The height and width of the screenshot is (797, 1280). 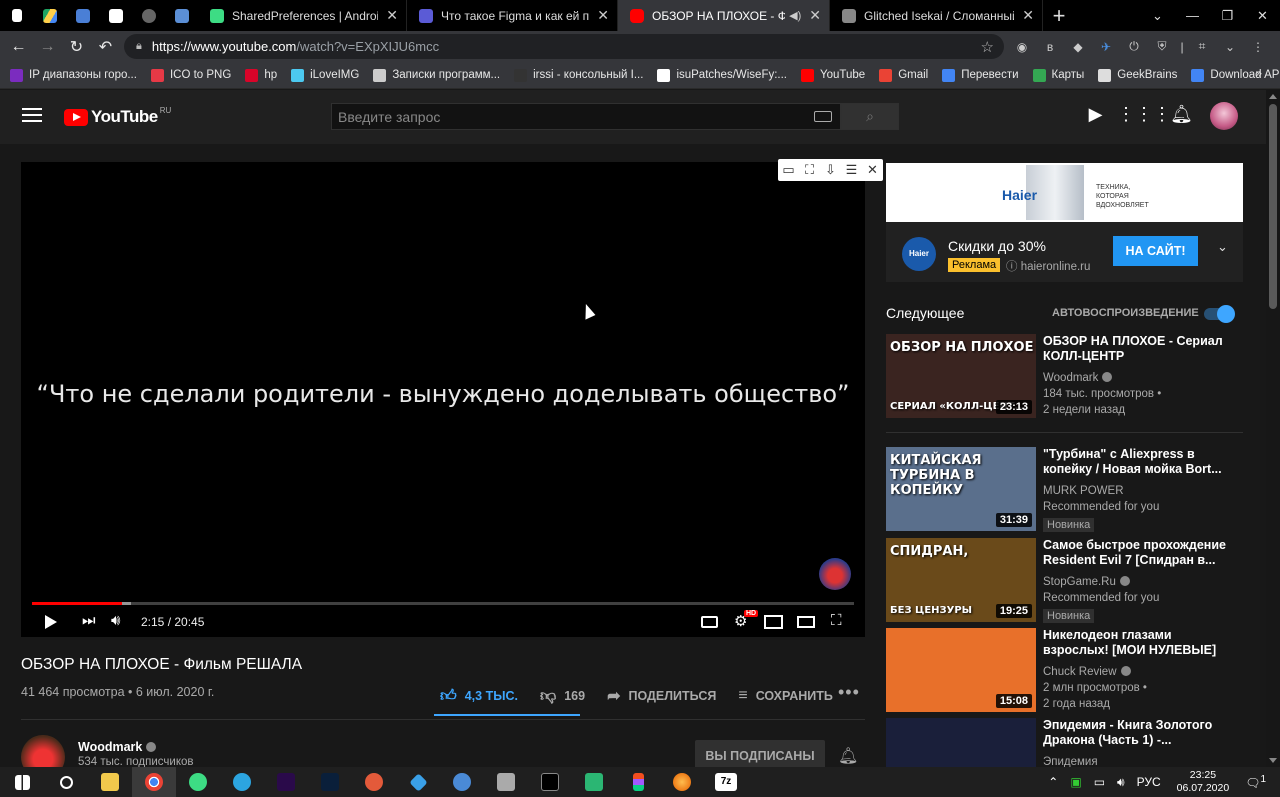 I want to click on lock-icon: 🔒︎, so click(x=139, y=46).